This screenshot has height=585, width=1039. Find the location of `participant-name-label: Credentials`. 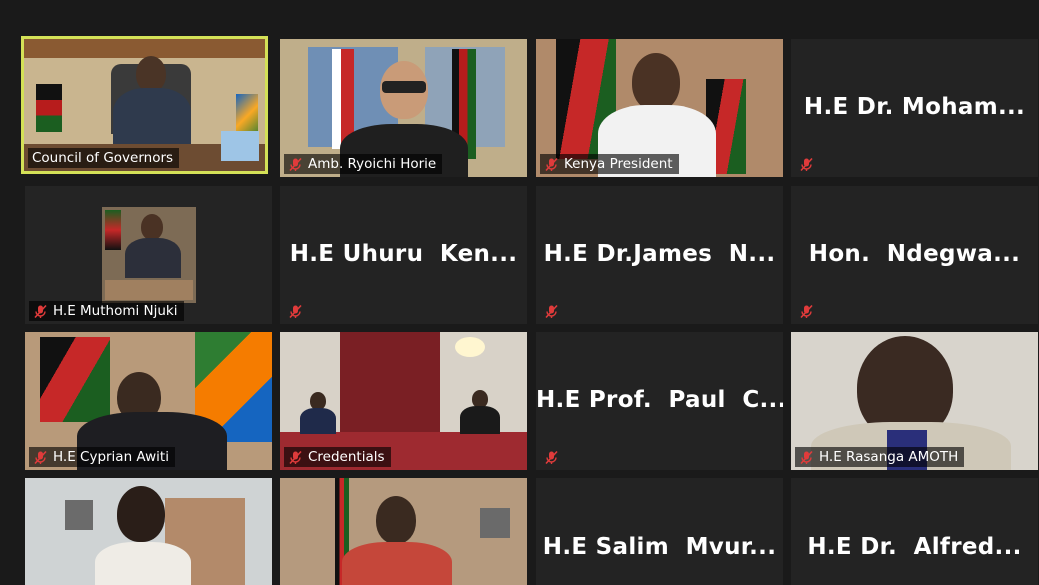

participant-name-label: Credentials is located at coordinates (337, 457).